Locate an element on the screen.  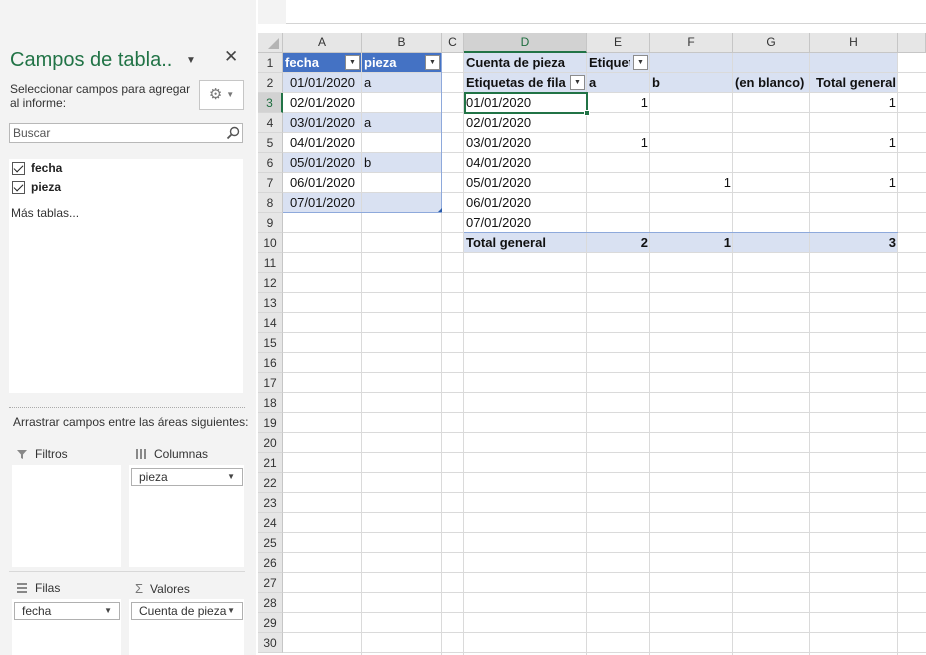
pivot-row-label: 06/01/2020 is located at coordinates (525, 203).